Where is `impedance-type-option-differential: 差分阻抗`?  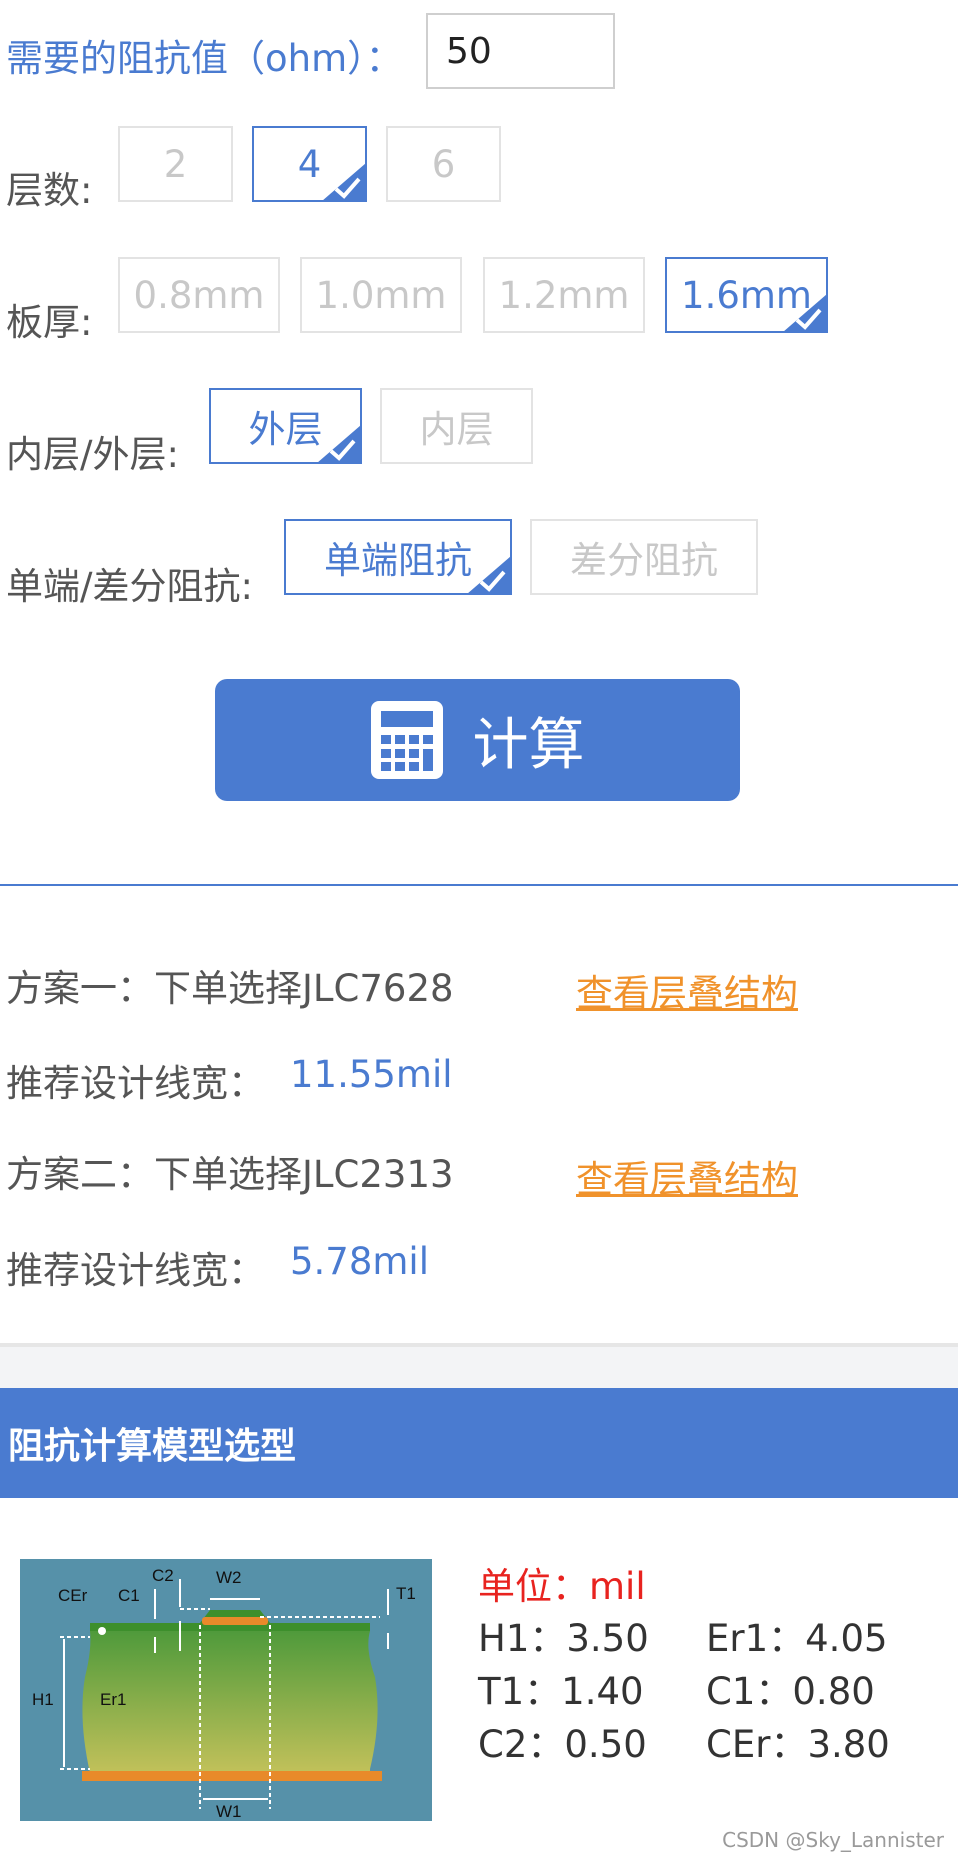
impedance-type-option-differential: 差分阻抗 is located at coordinates (644, 557).